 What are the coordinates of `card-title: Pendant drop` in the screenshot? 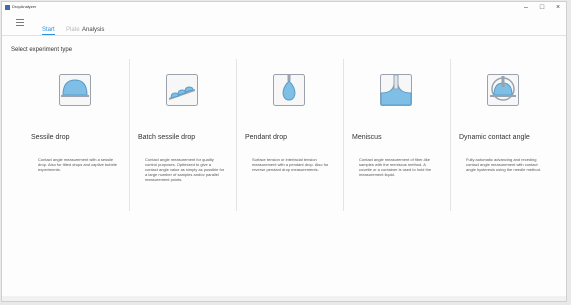 It's located at (266, 137).